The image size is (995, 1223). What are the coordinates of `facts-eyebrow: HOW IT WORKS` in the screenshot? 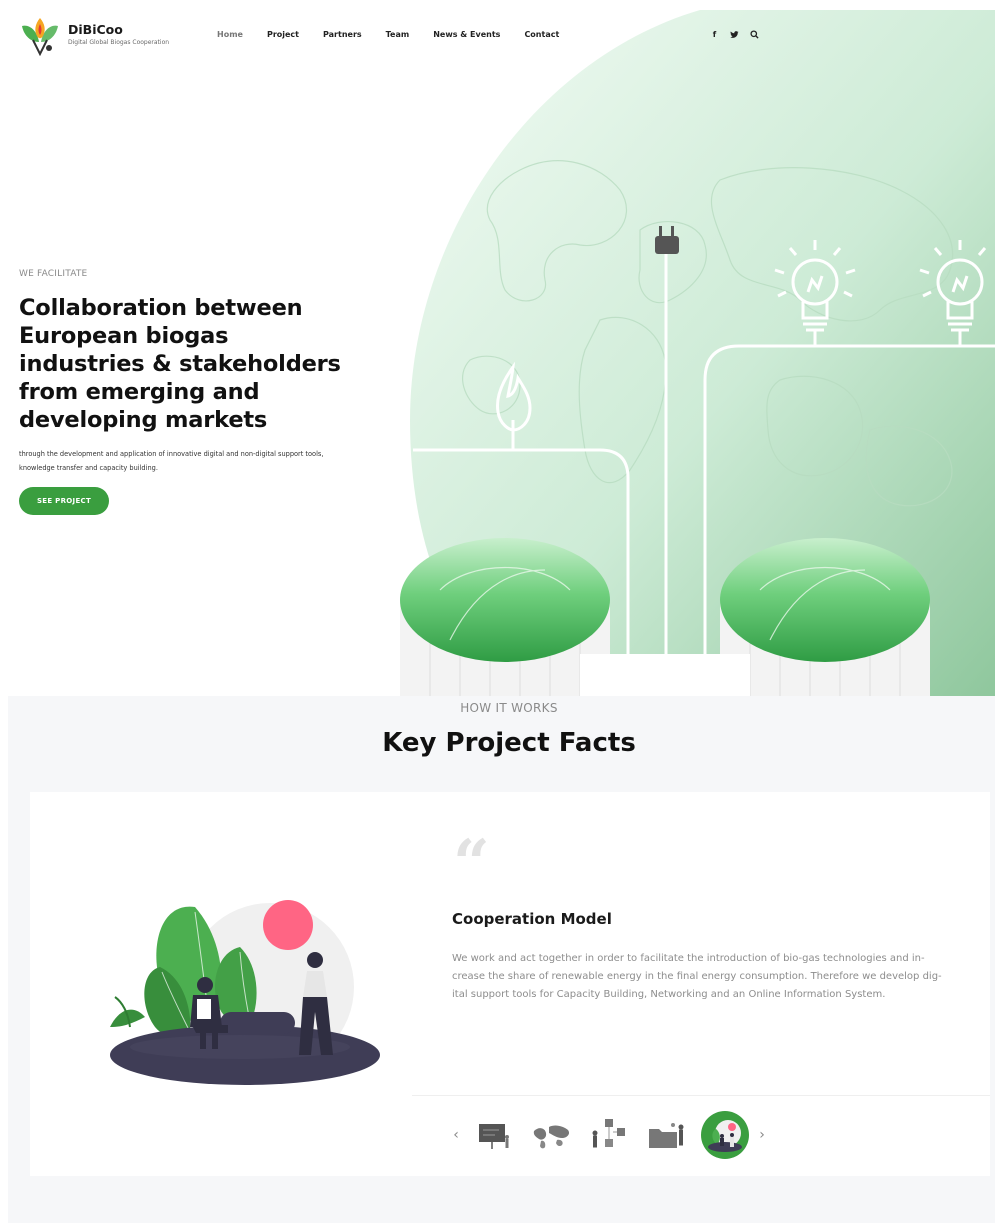 It's located at (509, 708).